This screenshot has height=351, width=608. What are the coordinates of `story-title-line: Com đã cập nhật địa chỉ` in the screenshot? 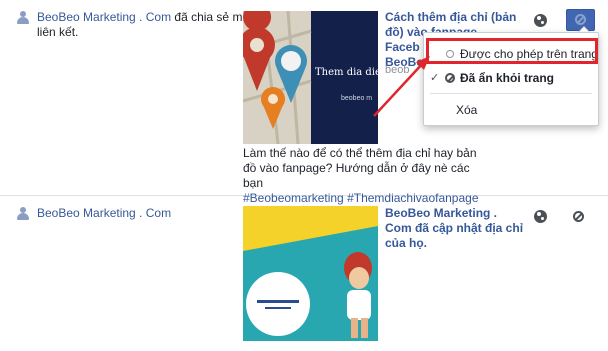 It's located at (454, 228).